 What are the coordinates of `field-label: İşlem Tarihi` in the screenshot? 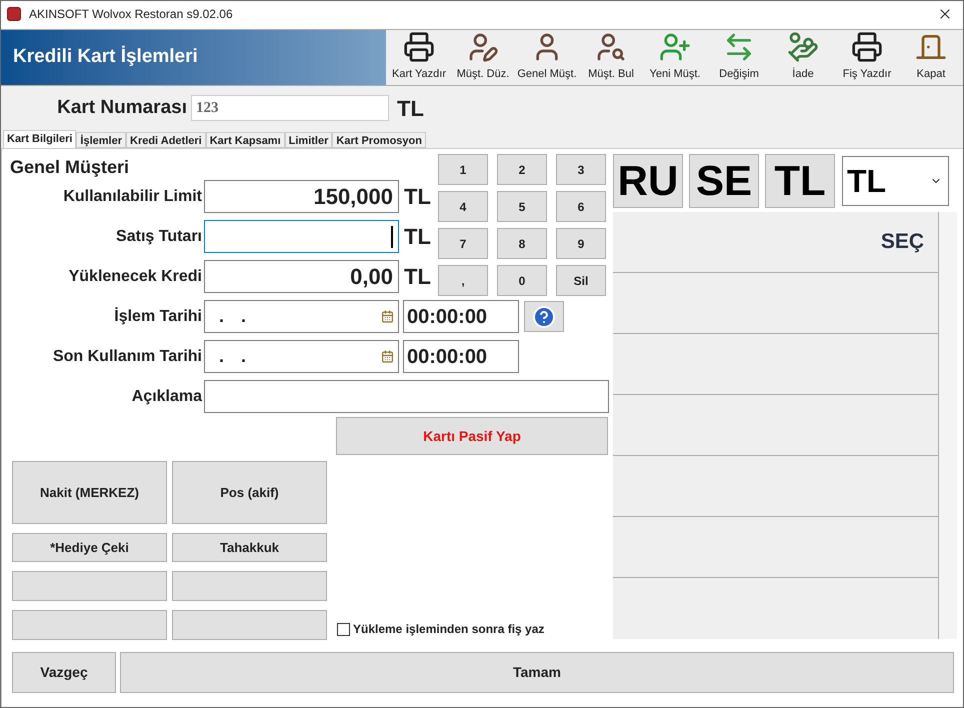 It's located at (158, 316).